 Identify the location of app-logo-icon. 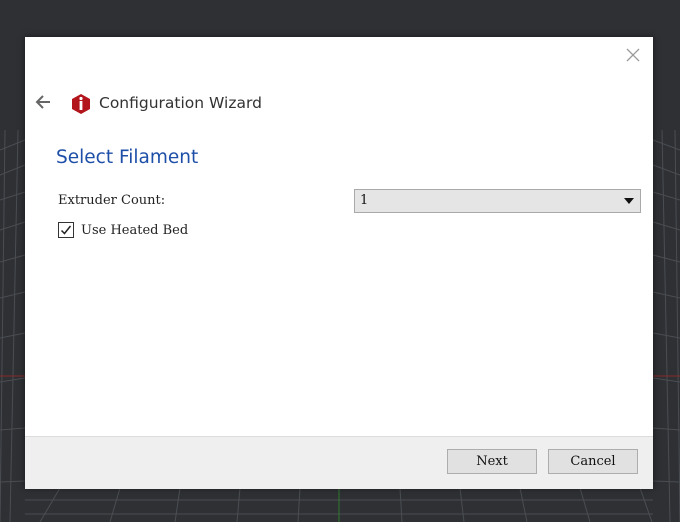
(81, 104).